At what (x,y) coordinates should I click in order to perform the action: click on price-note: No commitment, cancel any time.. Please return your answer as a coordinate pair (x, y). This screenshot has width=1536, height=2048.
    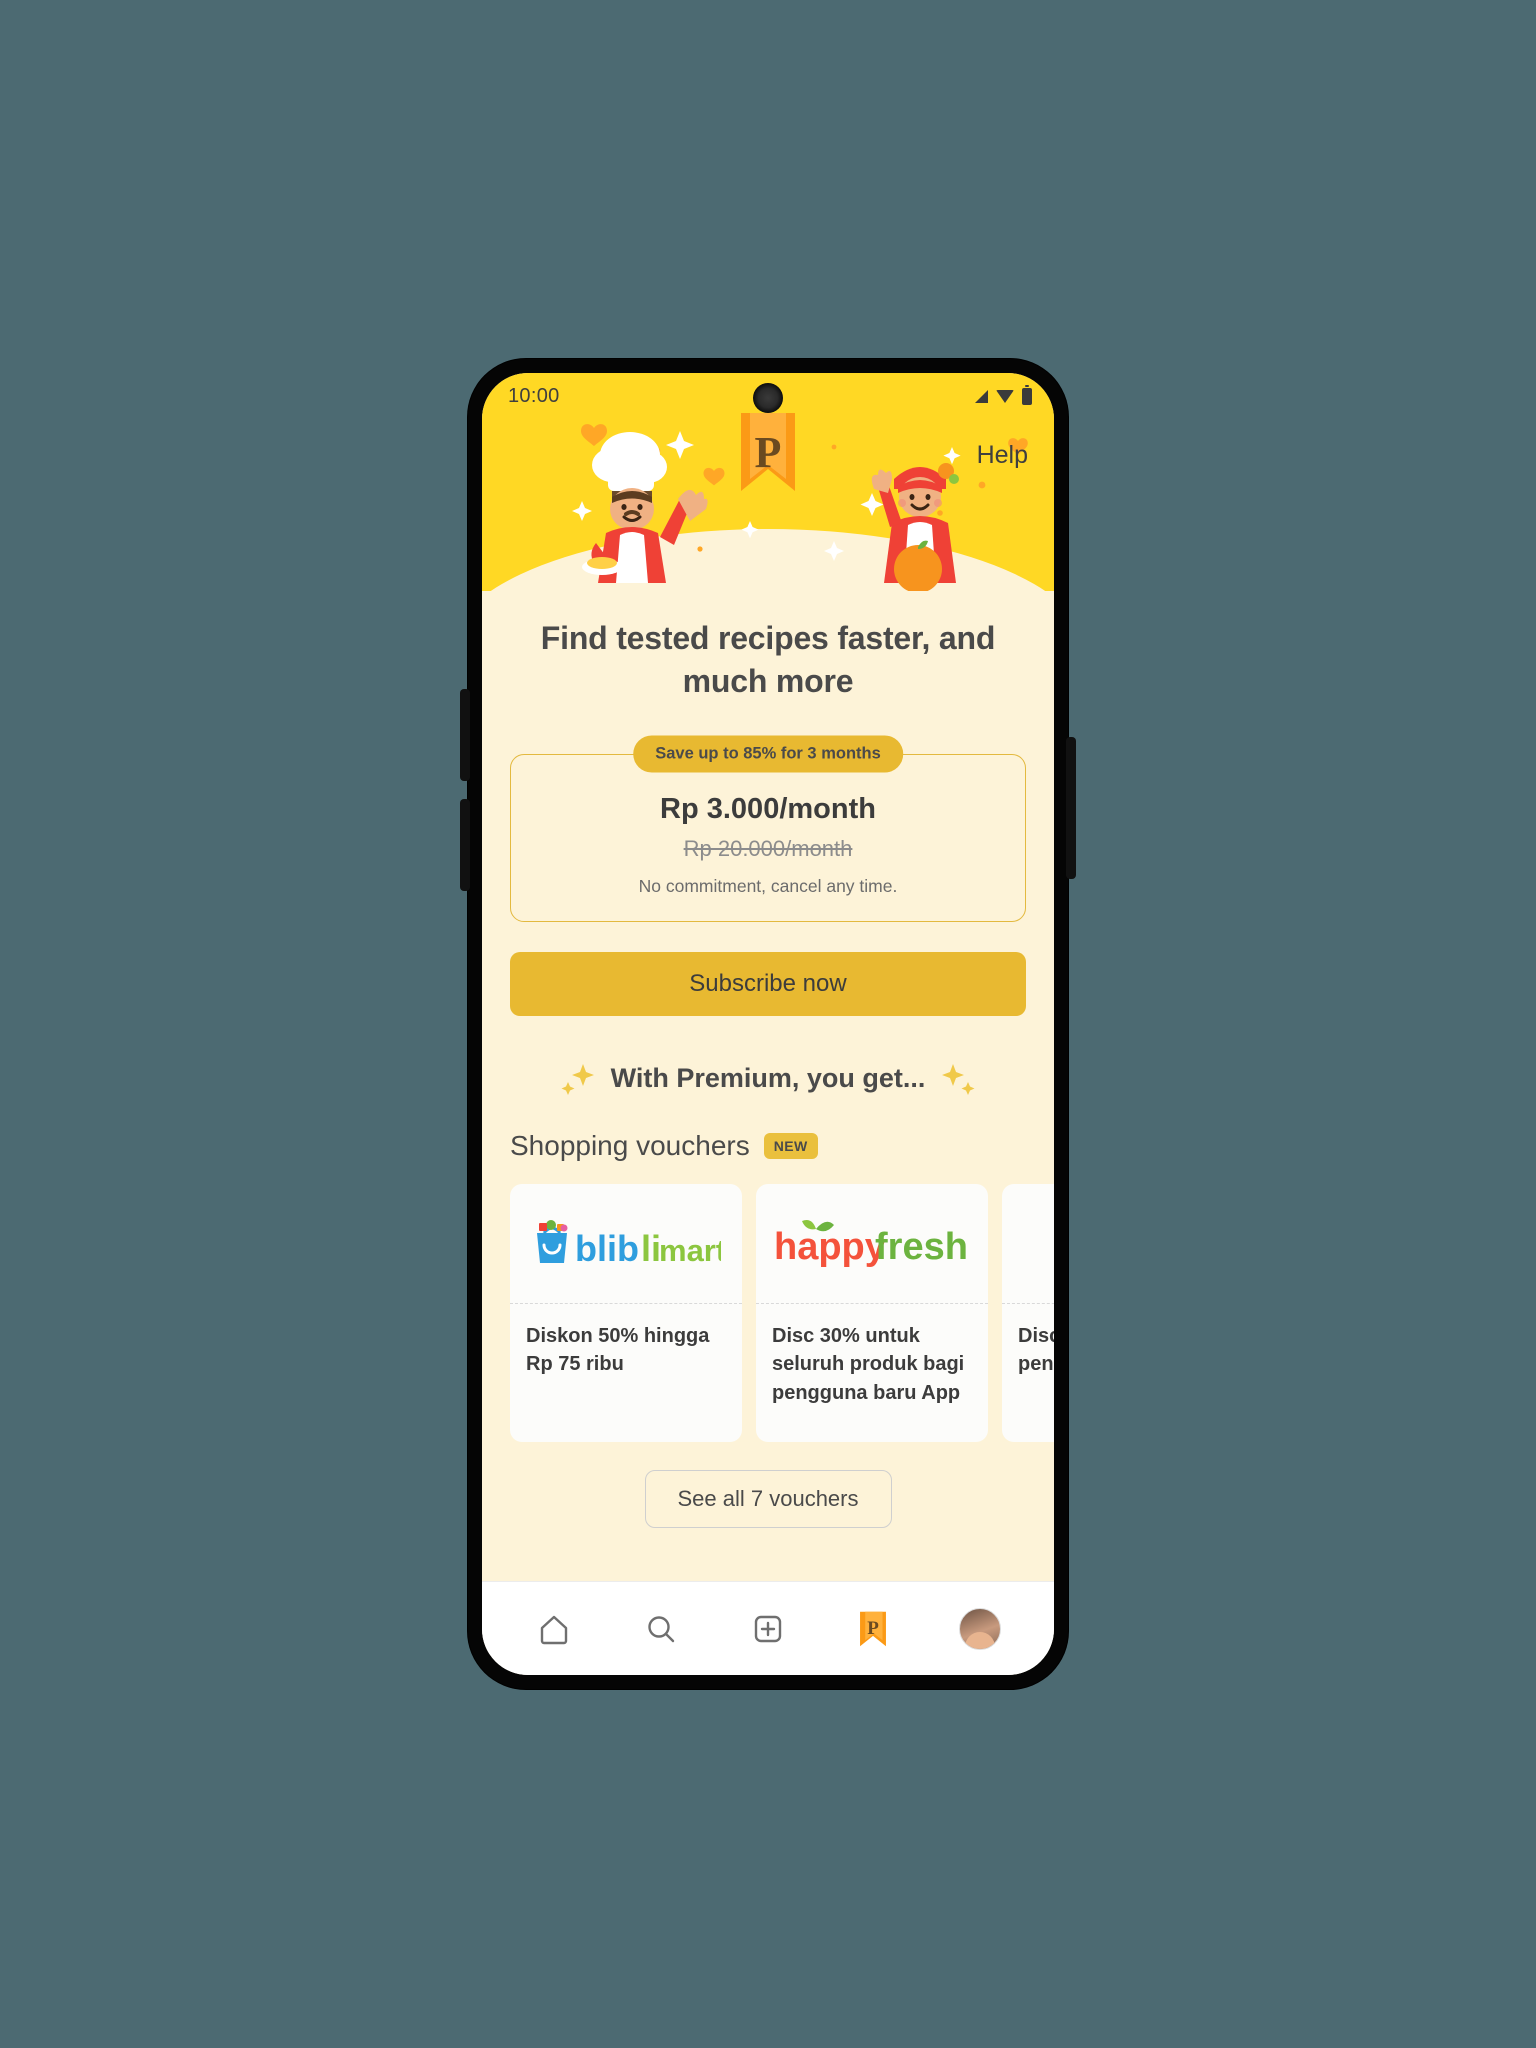
    Looking at the image, I should click on (768, 886).